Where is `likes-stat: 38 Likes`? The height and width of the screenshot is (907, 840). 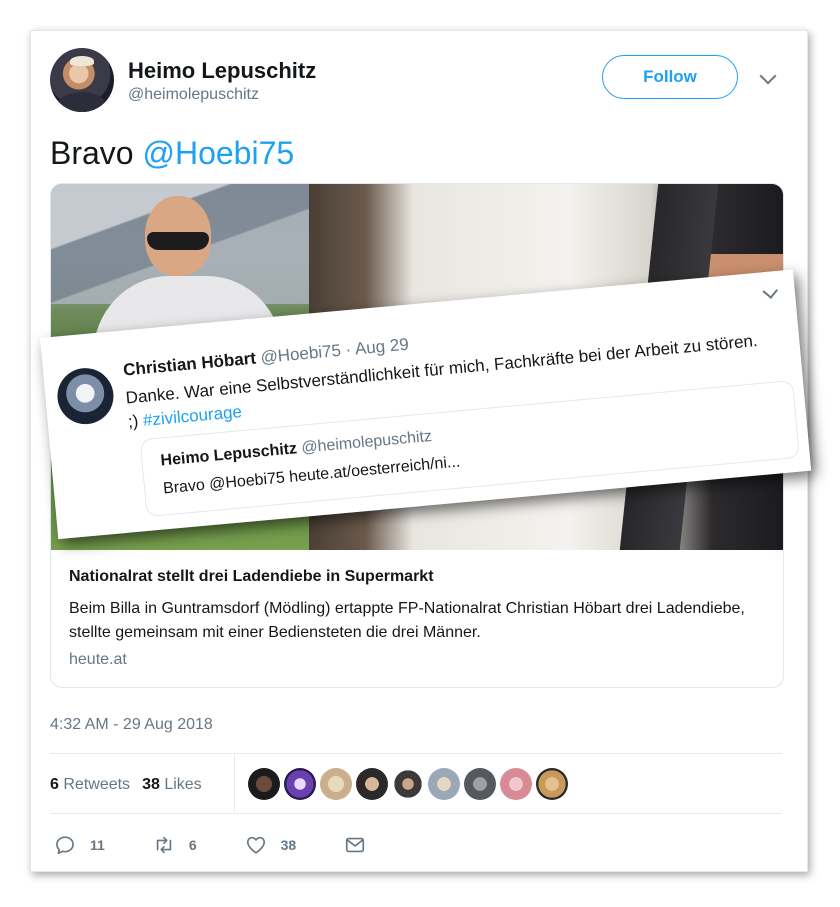
likes-stat: 38 Likes is located at coordinates (172, 785).